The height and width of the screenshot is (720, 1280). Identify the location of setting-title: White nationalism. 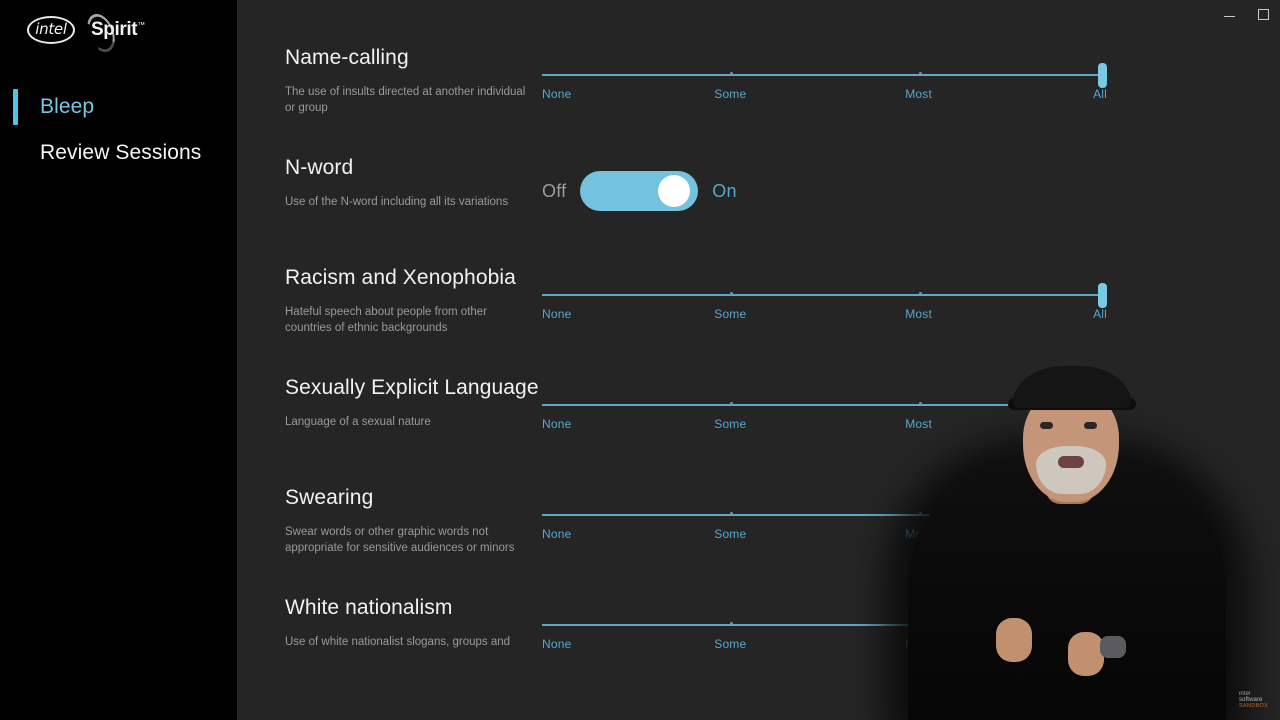
(369, 607).